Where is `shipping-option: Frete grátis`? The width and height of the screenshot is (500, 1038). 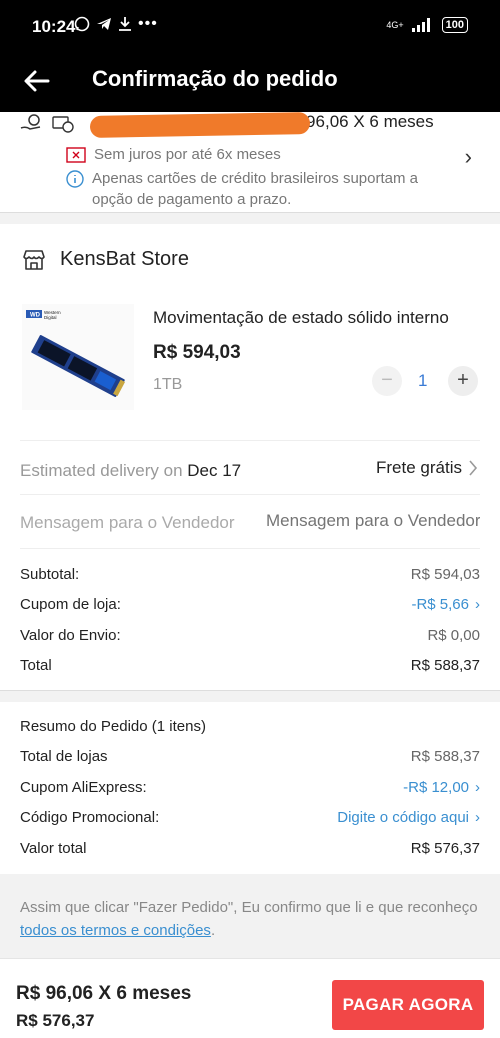 shipping-option: Frete grátis is located at coordinates (427, 468).